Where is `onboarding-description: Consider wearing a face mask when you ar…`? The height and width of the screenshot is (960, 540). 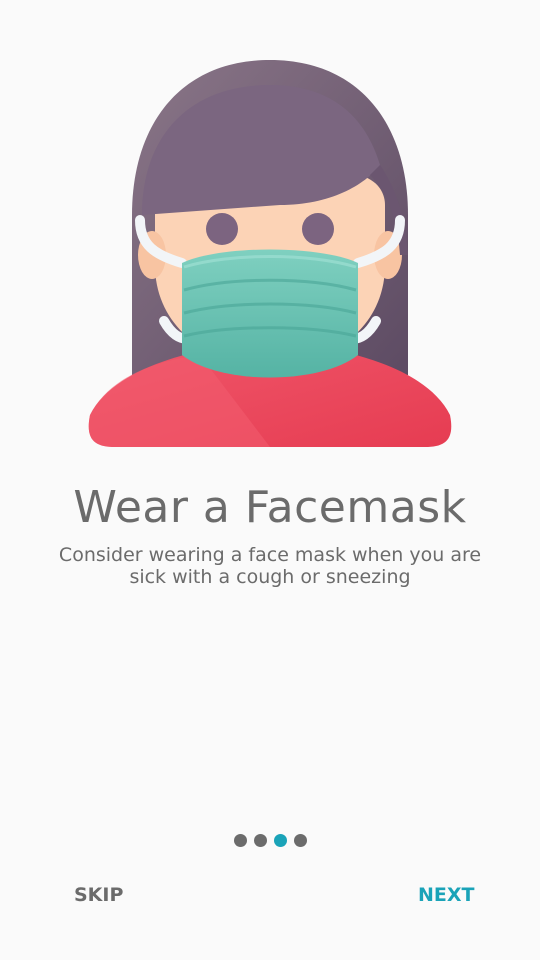
onboarding-description: Consider wearing a face mask when you ar… is located at coordinates (270, 566).